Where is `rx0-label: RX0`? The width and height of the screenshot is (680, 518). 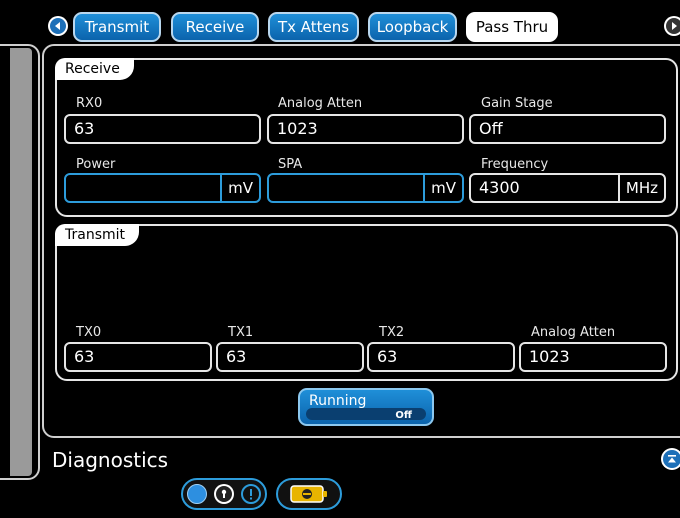
rx0-label: RX0 is located at coordinates (89, 103).